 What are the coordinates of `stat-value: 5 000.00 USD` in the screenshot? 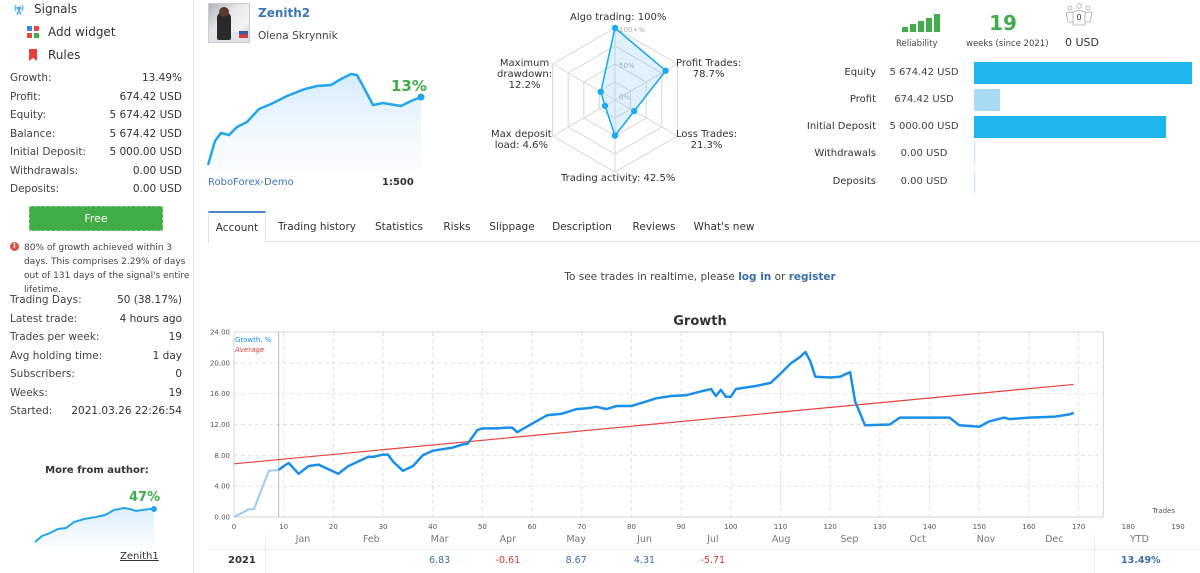 It's located at (145, 152).